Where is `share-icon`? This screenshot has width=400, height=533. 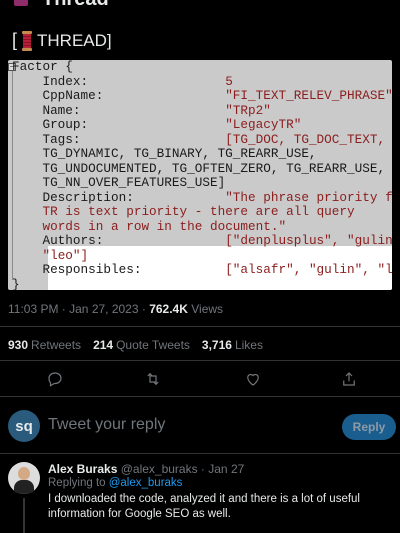
share-icon is located at coordinates (349, 379).